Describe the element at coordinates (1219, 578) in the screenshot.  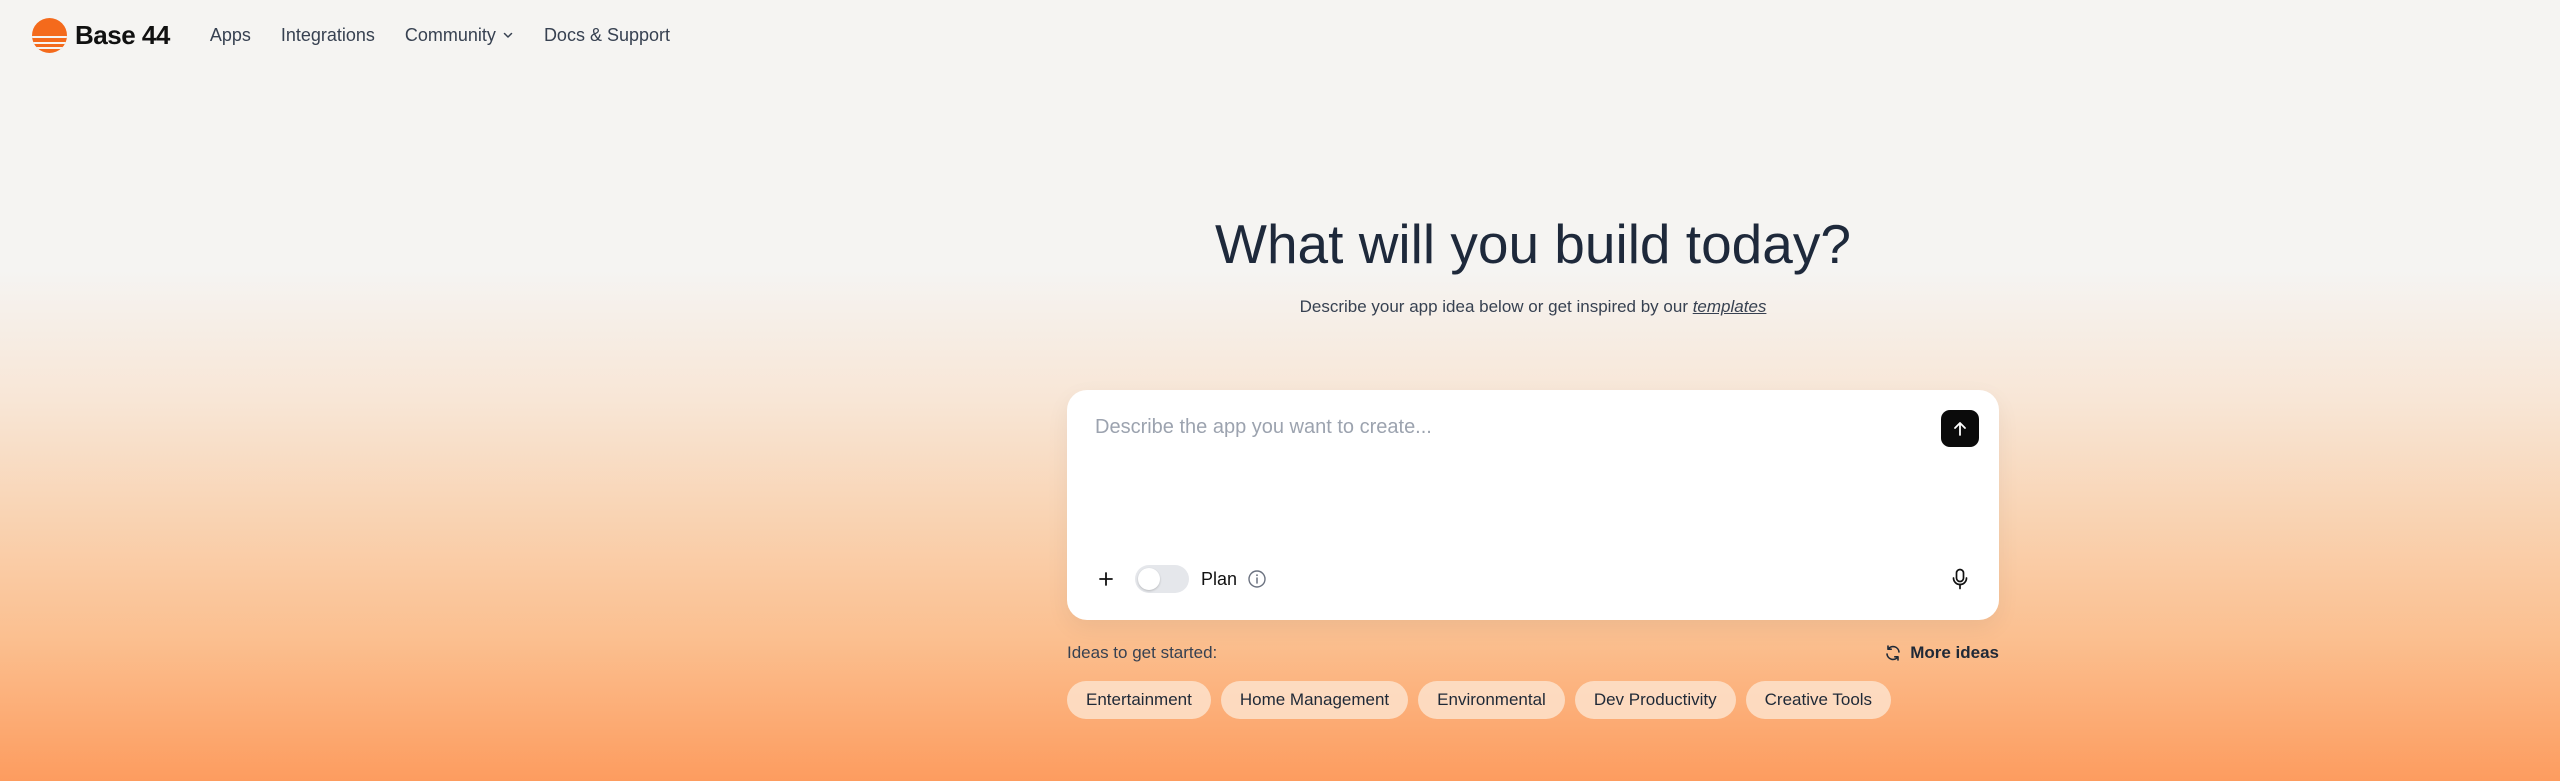
I see `plan-label: Plan` at that location.